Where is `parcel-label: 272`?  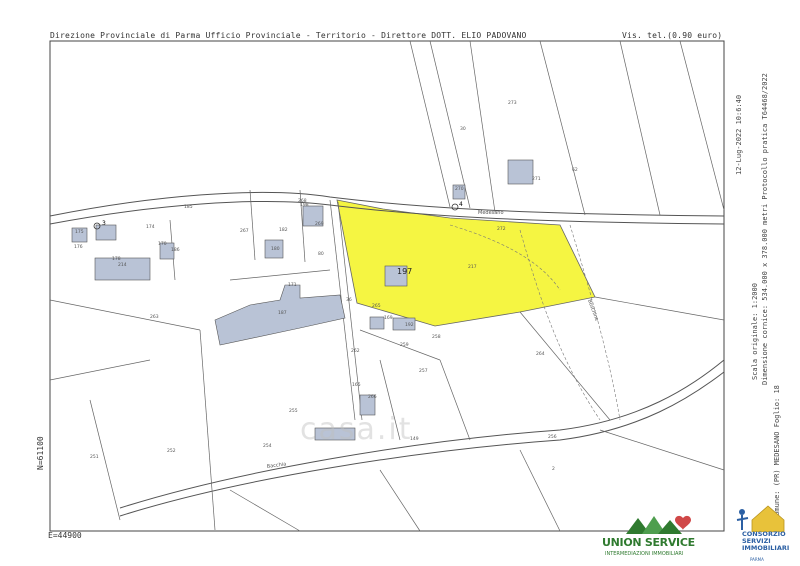 parcel-label: 272 is located at coordinates (501, 229).